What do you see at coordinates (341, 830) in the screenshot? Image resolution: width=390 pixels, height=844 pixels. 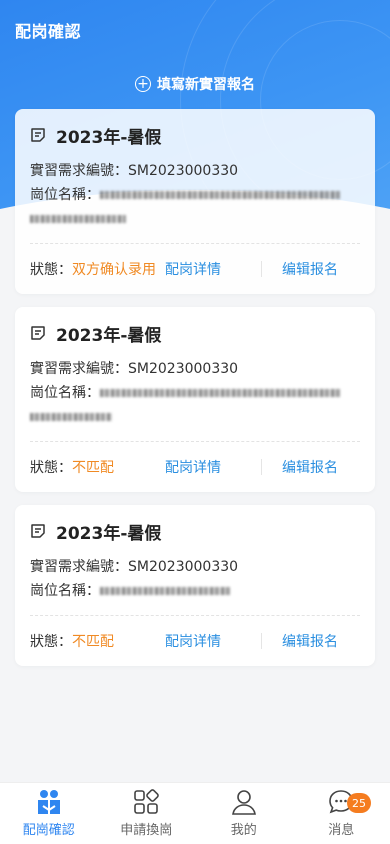 I see `tab-label: 消息` at bounding box center [341, 830].